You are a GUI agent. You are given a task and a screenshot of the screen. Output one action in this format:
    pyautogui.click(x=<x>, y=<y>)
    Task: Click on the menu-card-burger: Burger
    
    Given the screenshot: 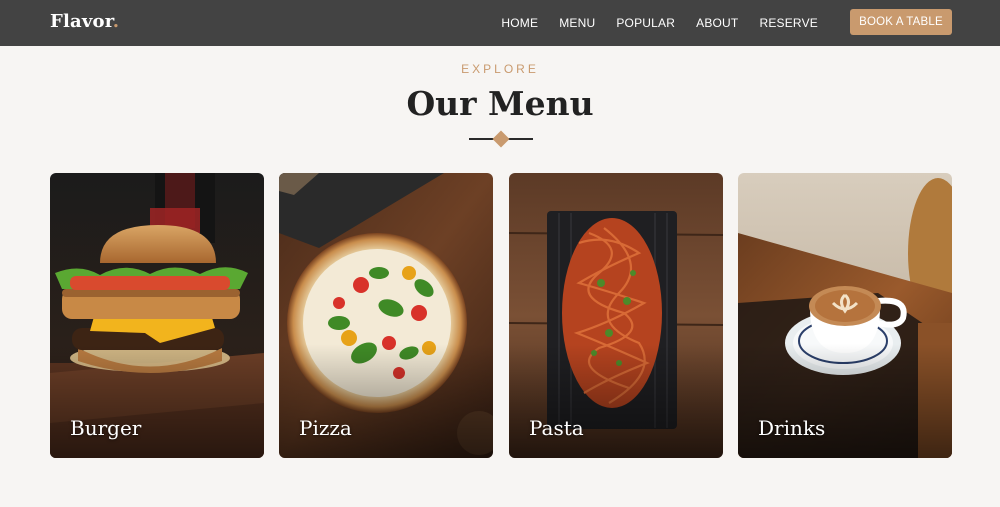 What is the action you would take?
    pyautogui.click(x=157, y=315)
    